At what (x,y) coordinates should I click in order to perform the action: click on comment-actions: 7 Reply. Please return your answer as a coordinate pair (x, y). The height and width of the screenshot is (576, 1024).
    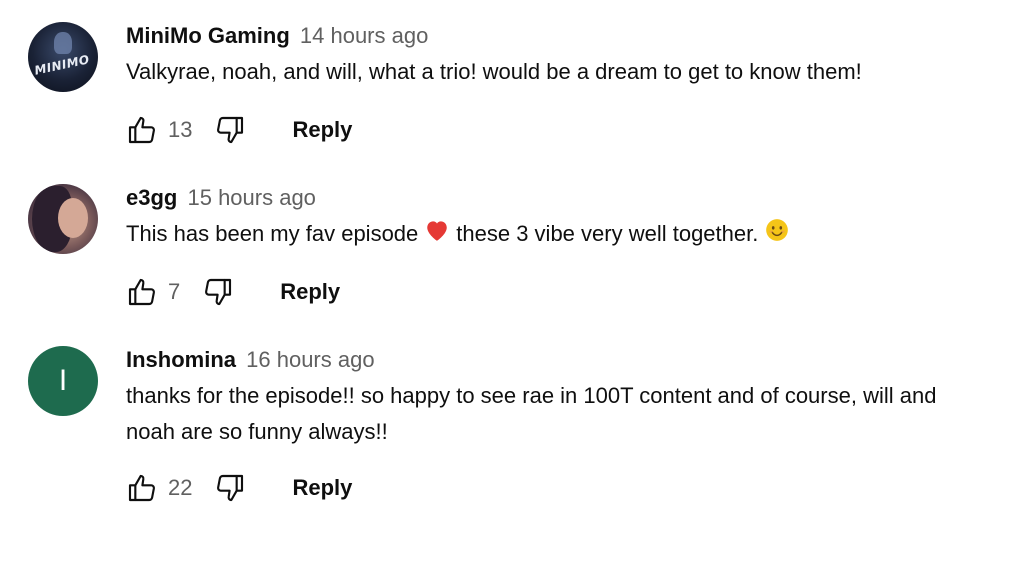
    Looking at the image, I should click on (233, 292).